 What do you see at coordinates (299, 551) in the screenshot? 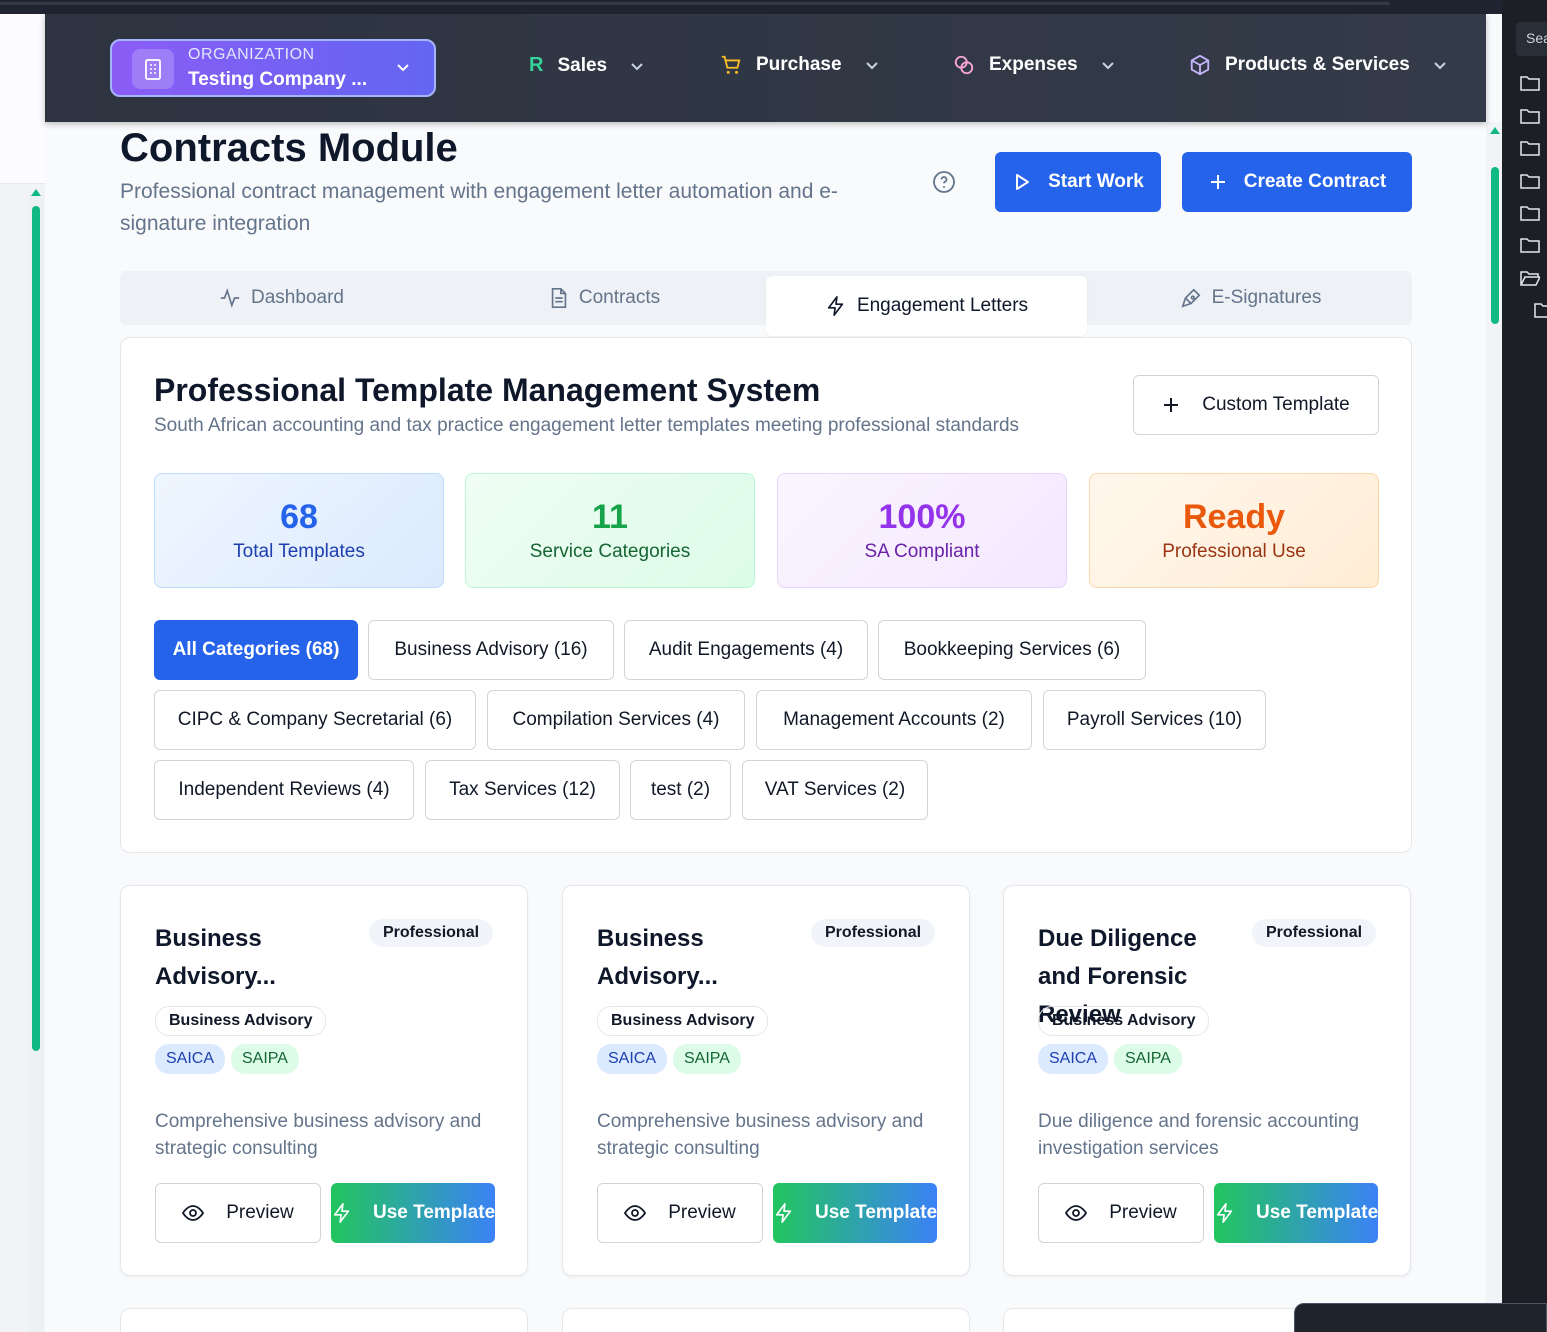
I see `stat-label: Total Templates` at bounding box center [299, 551].